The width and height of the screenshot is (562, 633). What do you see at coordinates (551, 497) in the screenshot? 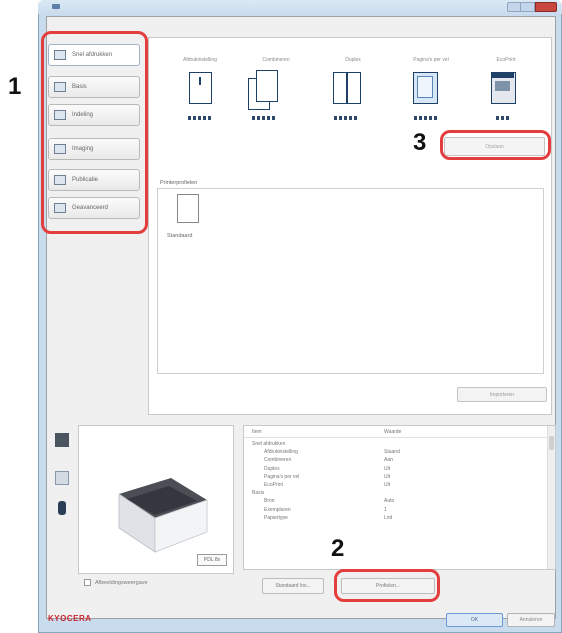
I see `settings-scrollbar` at bounding box center [551, 497].